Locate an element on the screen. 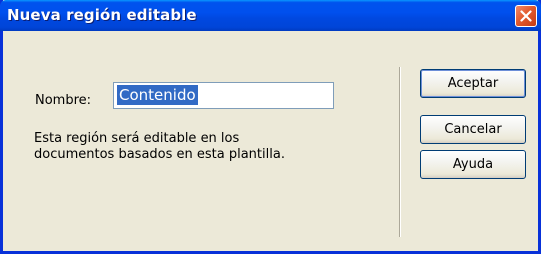 This screenshot has width=541, height=254. cancel-button: Cancelar is located at coordinates (473, 129).